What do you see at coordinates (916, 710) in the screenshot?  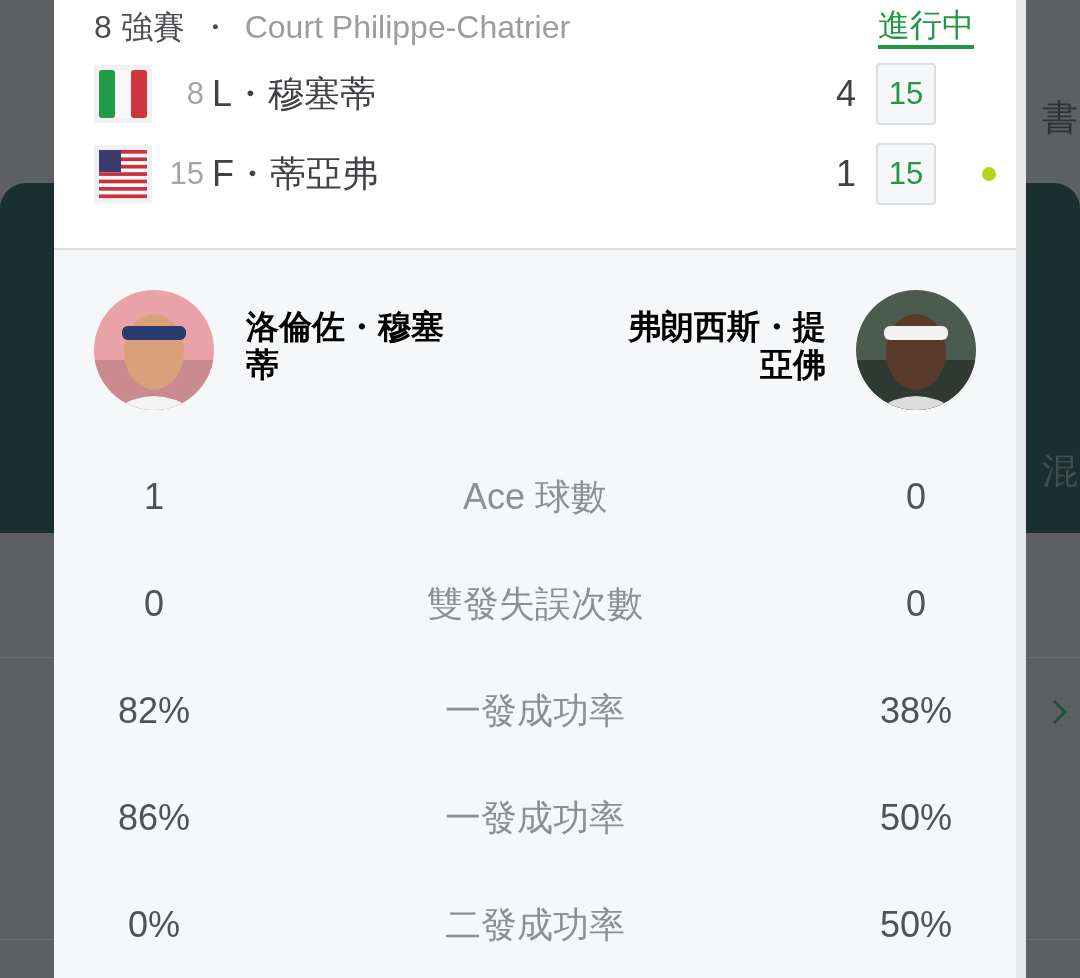 I see `stat-value: 38%` at bounding box center [916, 710].